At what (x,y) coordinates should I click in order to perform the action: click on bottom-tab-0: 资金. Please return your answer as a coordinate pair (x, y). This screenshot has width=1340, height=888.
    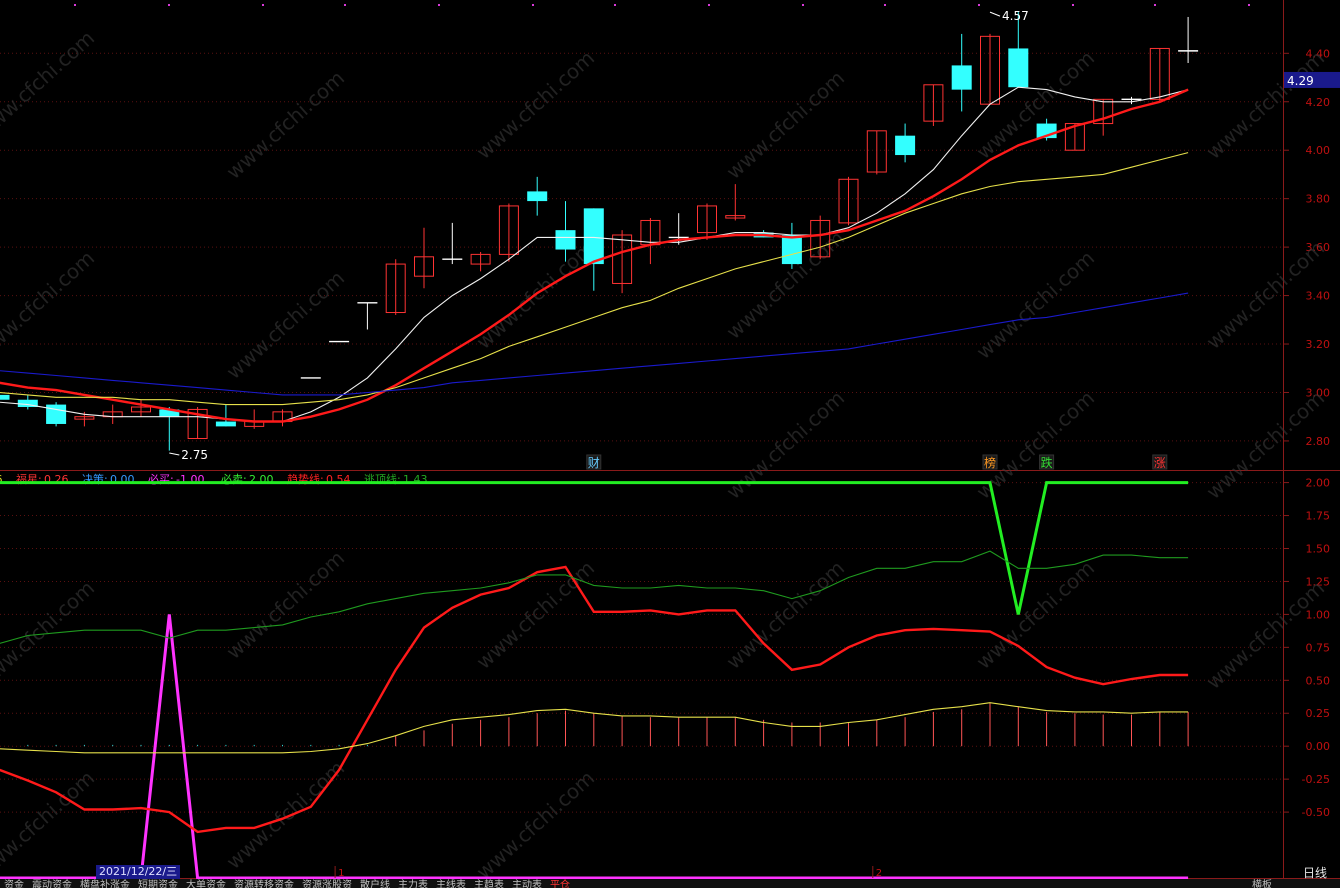
    Looking at the image, I should click on (14, 883).